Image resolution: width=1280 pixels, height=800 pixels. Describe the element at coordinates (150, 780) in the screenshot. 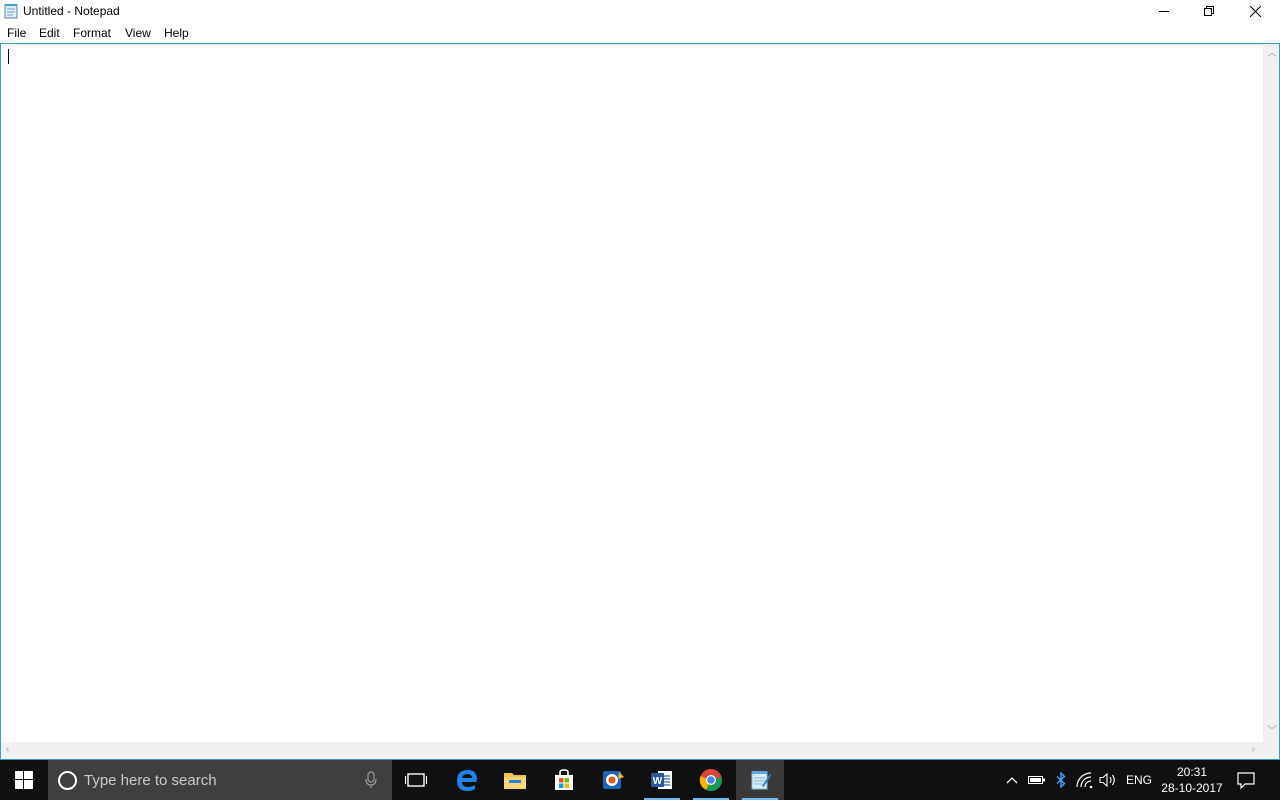

I see `search-placeholder: Type here to search` at that location.